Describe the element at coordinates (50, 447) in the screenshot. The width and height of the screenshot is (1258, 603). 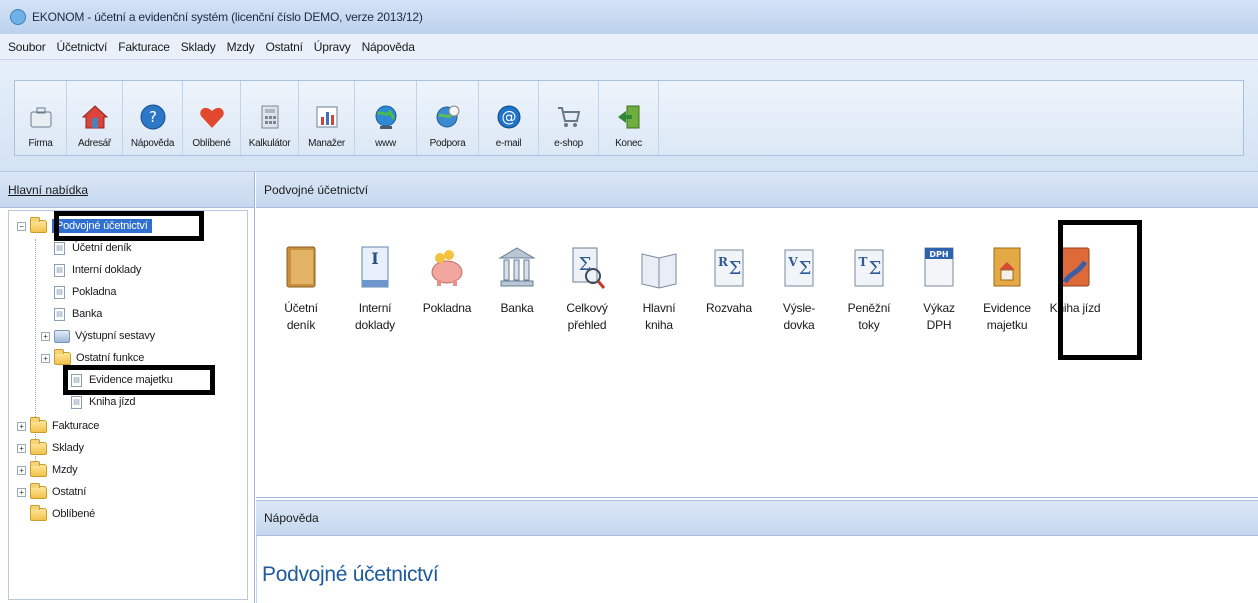
I see `tree-item-sklady: + Sklady` at that location.